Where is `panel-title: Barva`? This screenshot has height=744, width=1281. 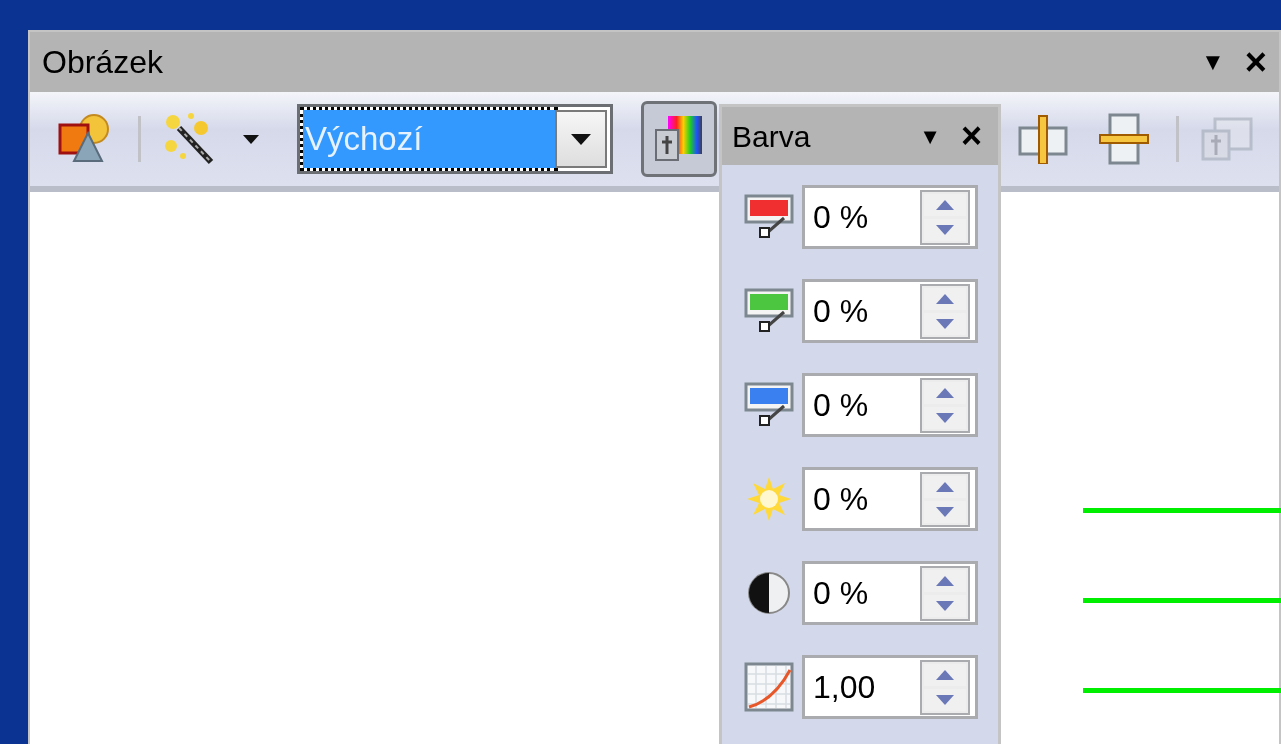
panel-title: Barva is located at coordinates (771, 136).